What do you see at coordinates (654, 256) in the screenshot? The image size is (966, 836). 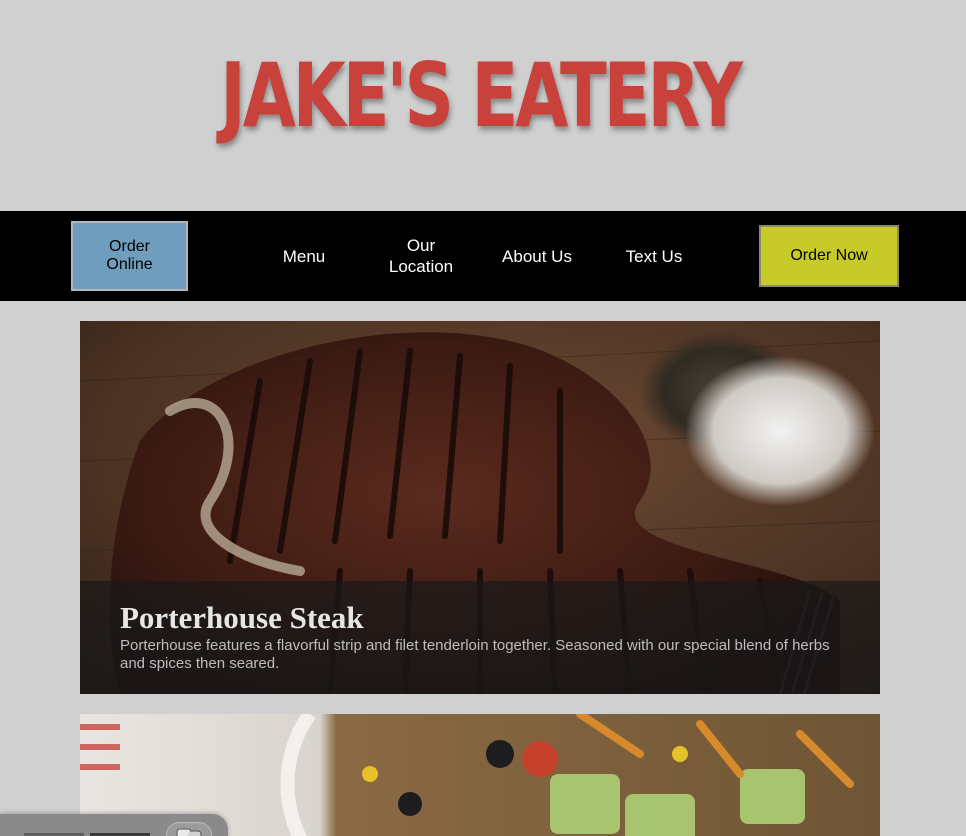 I see `nav-link-text-us: Text Us` at bounding box center [654, 256].